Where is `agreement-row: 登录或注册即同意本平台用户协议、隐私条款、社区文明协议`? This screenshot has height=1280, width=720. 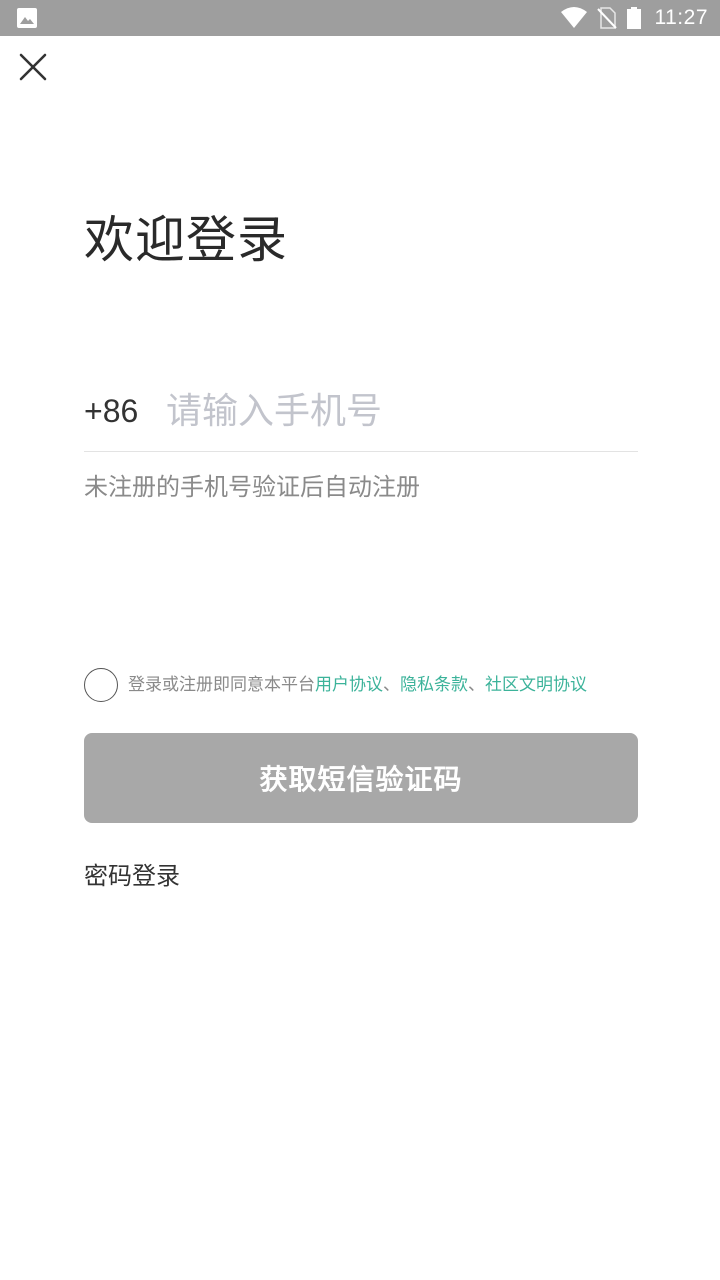 agreement-row: 登录或注册即同意本平台用户协议、隐私条款、社区文明协议 is located at coordinates (374, 685).